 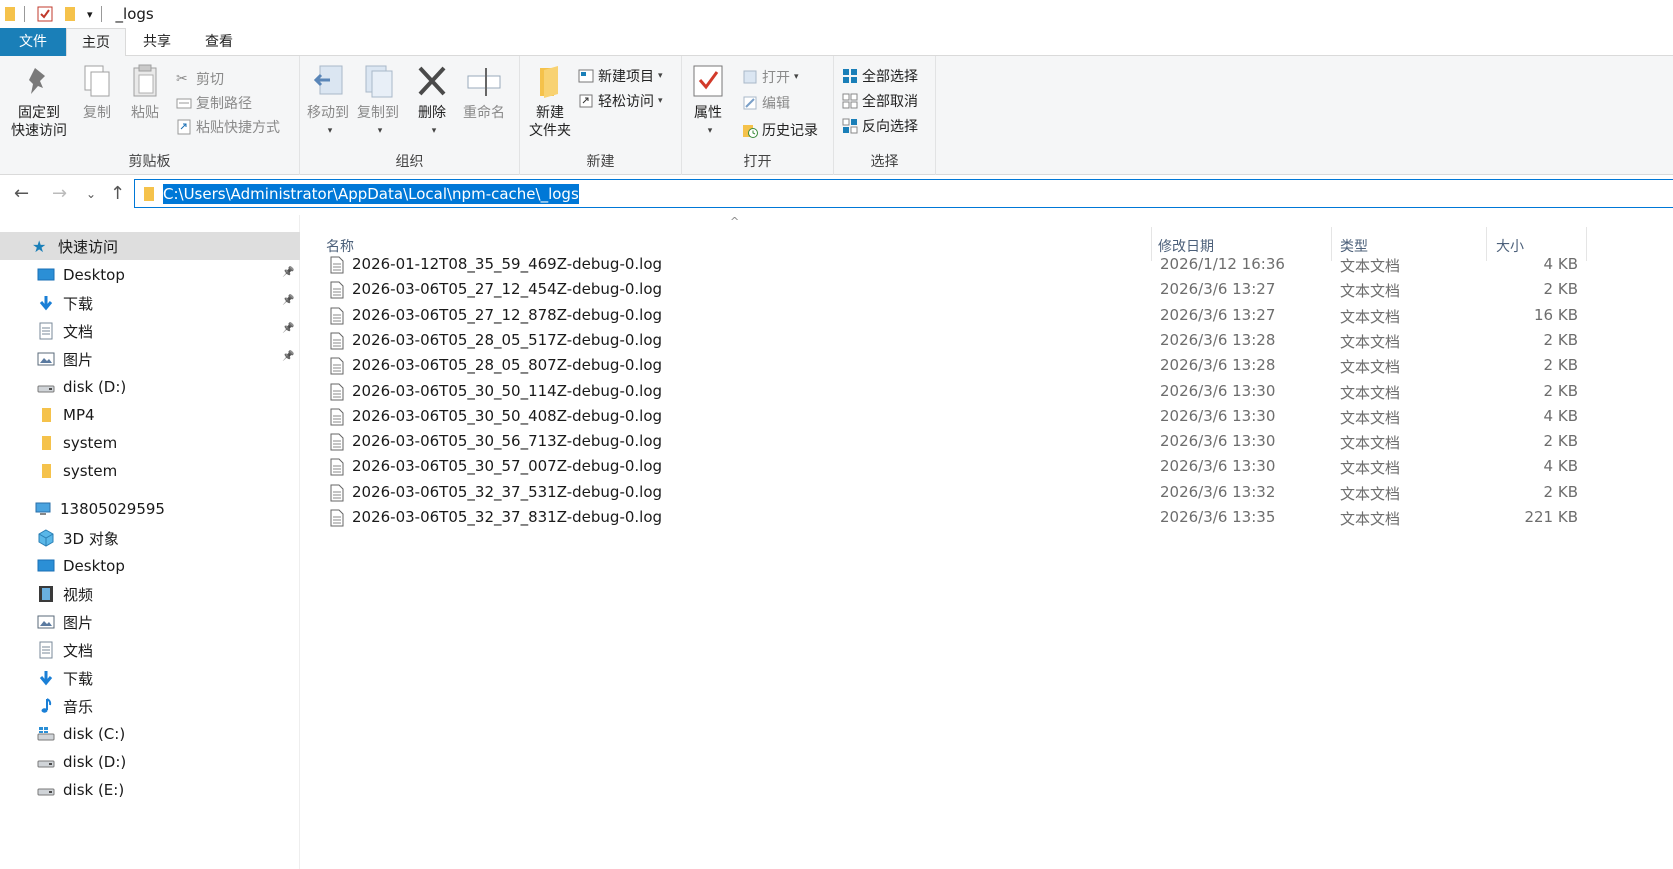 I want to click on recent-locations-chevron-icon: ⌄, so click(x=91, y=194).